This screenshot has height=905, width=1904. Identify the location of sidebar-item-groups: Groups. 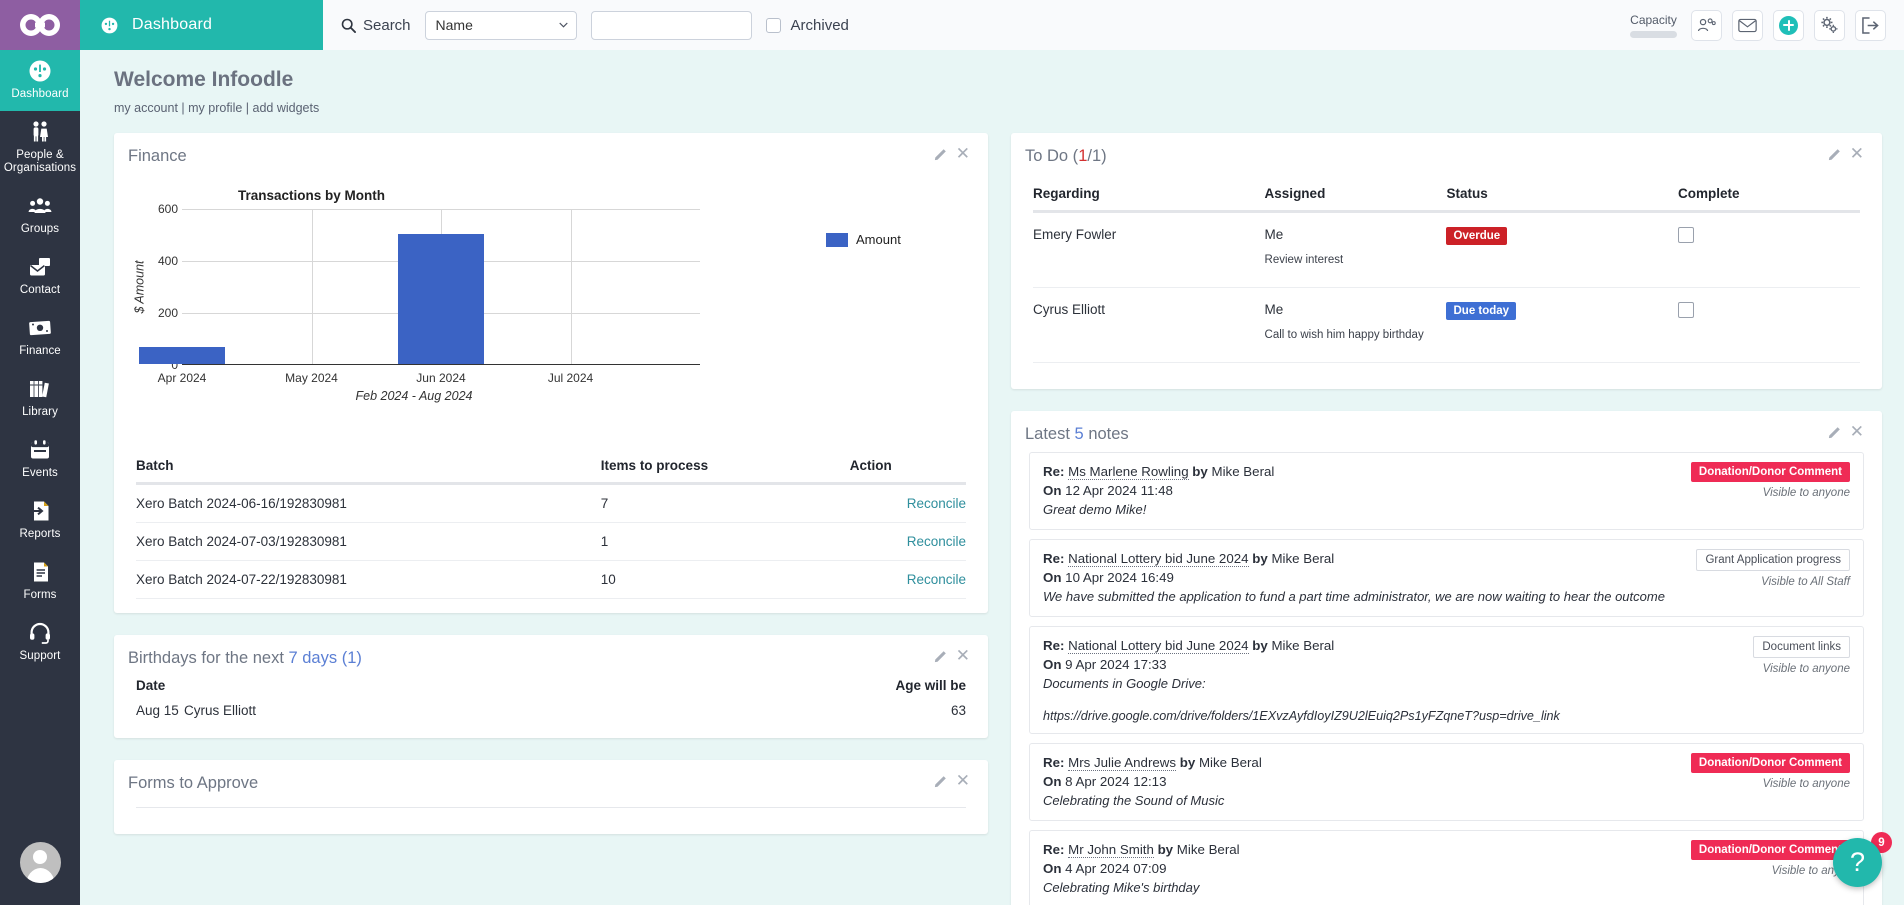
(40, 215).